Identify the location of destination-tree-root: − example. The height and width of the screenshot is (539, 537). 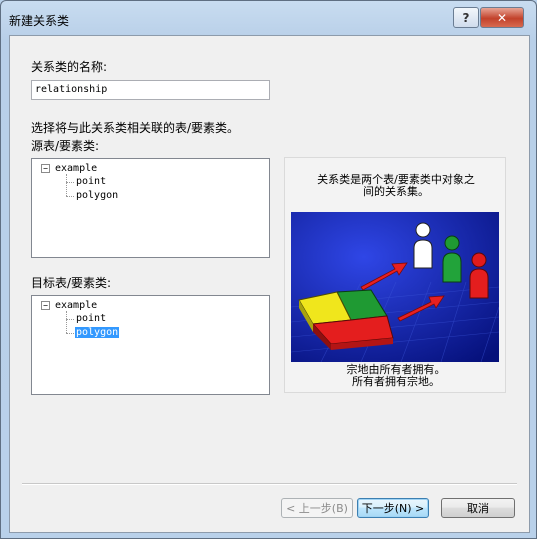
(69, 305).